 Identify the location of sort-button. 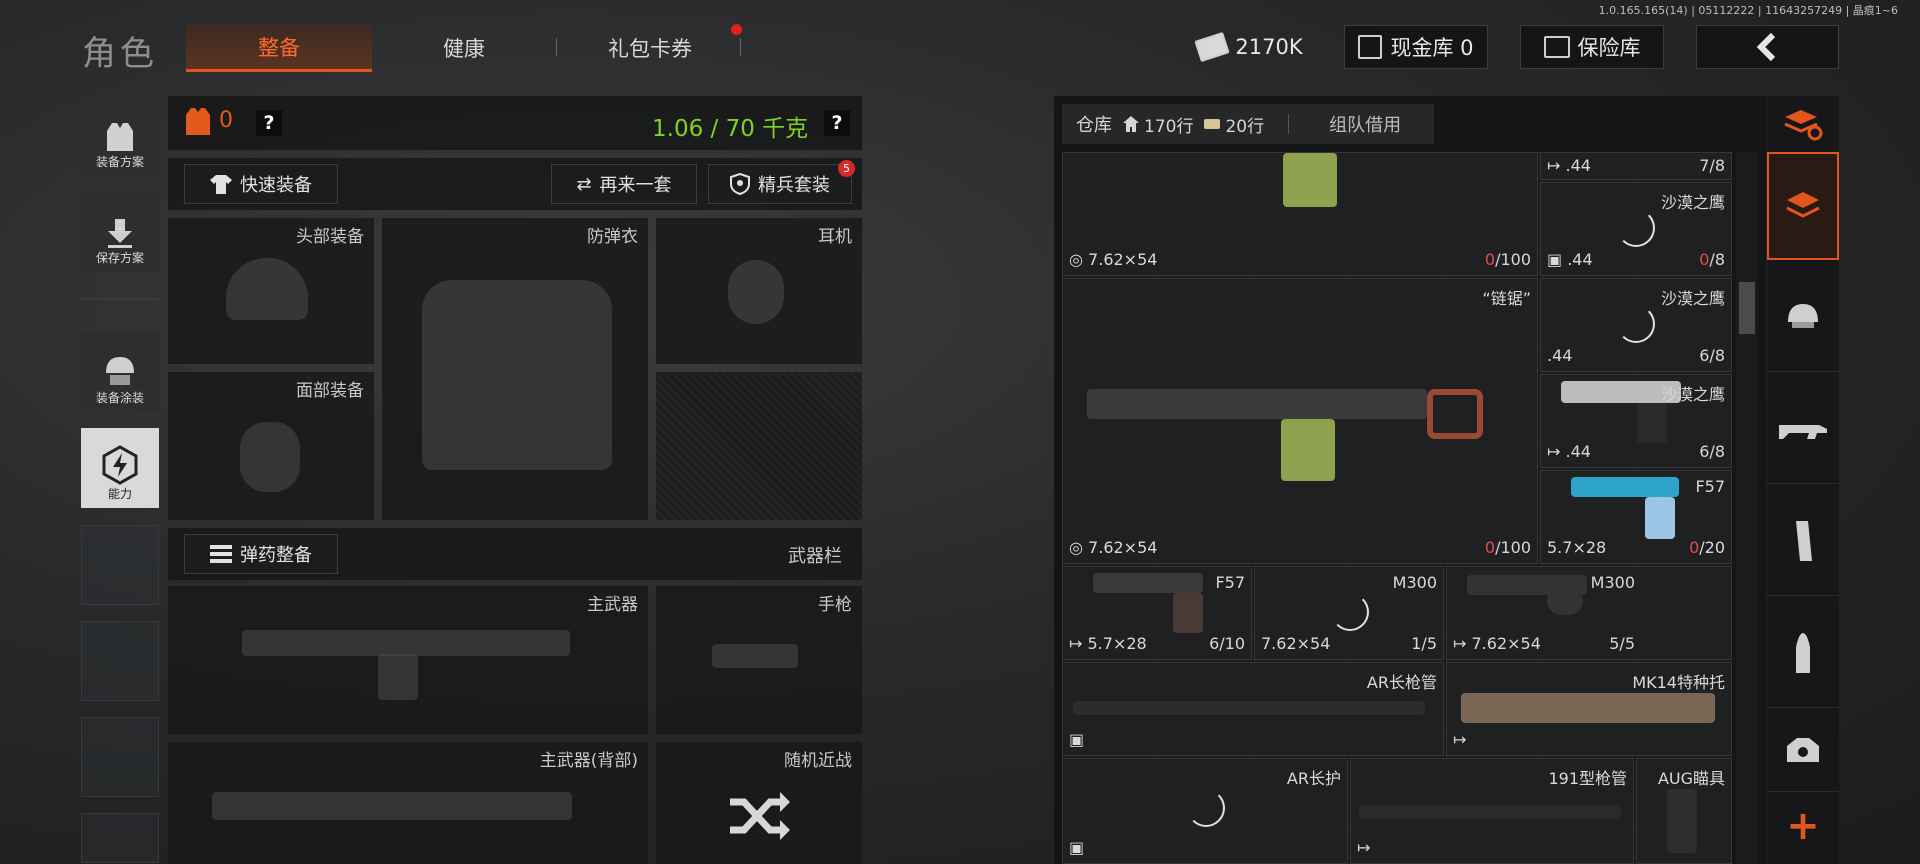
(1803, 124).